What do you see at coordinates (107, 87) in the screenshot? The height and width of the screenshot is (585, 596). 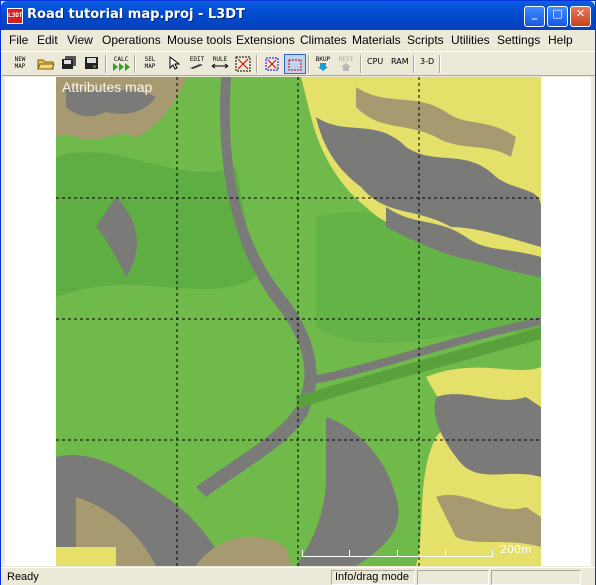 I see `map-title: Attributes map` at bounding box center [107, 87].